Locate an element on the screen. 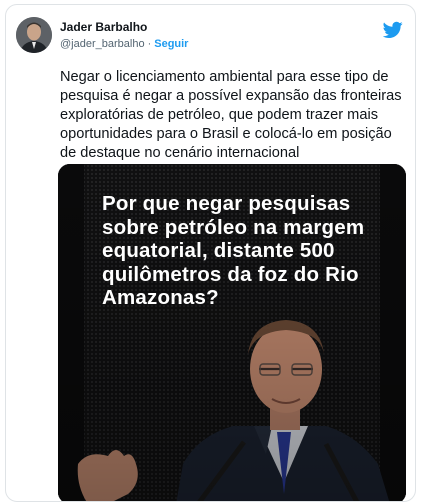 Image resolution: width=433 pixels, height=503 pixels. twitter-bird-icon is located at coordinates (393, 30).